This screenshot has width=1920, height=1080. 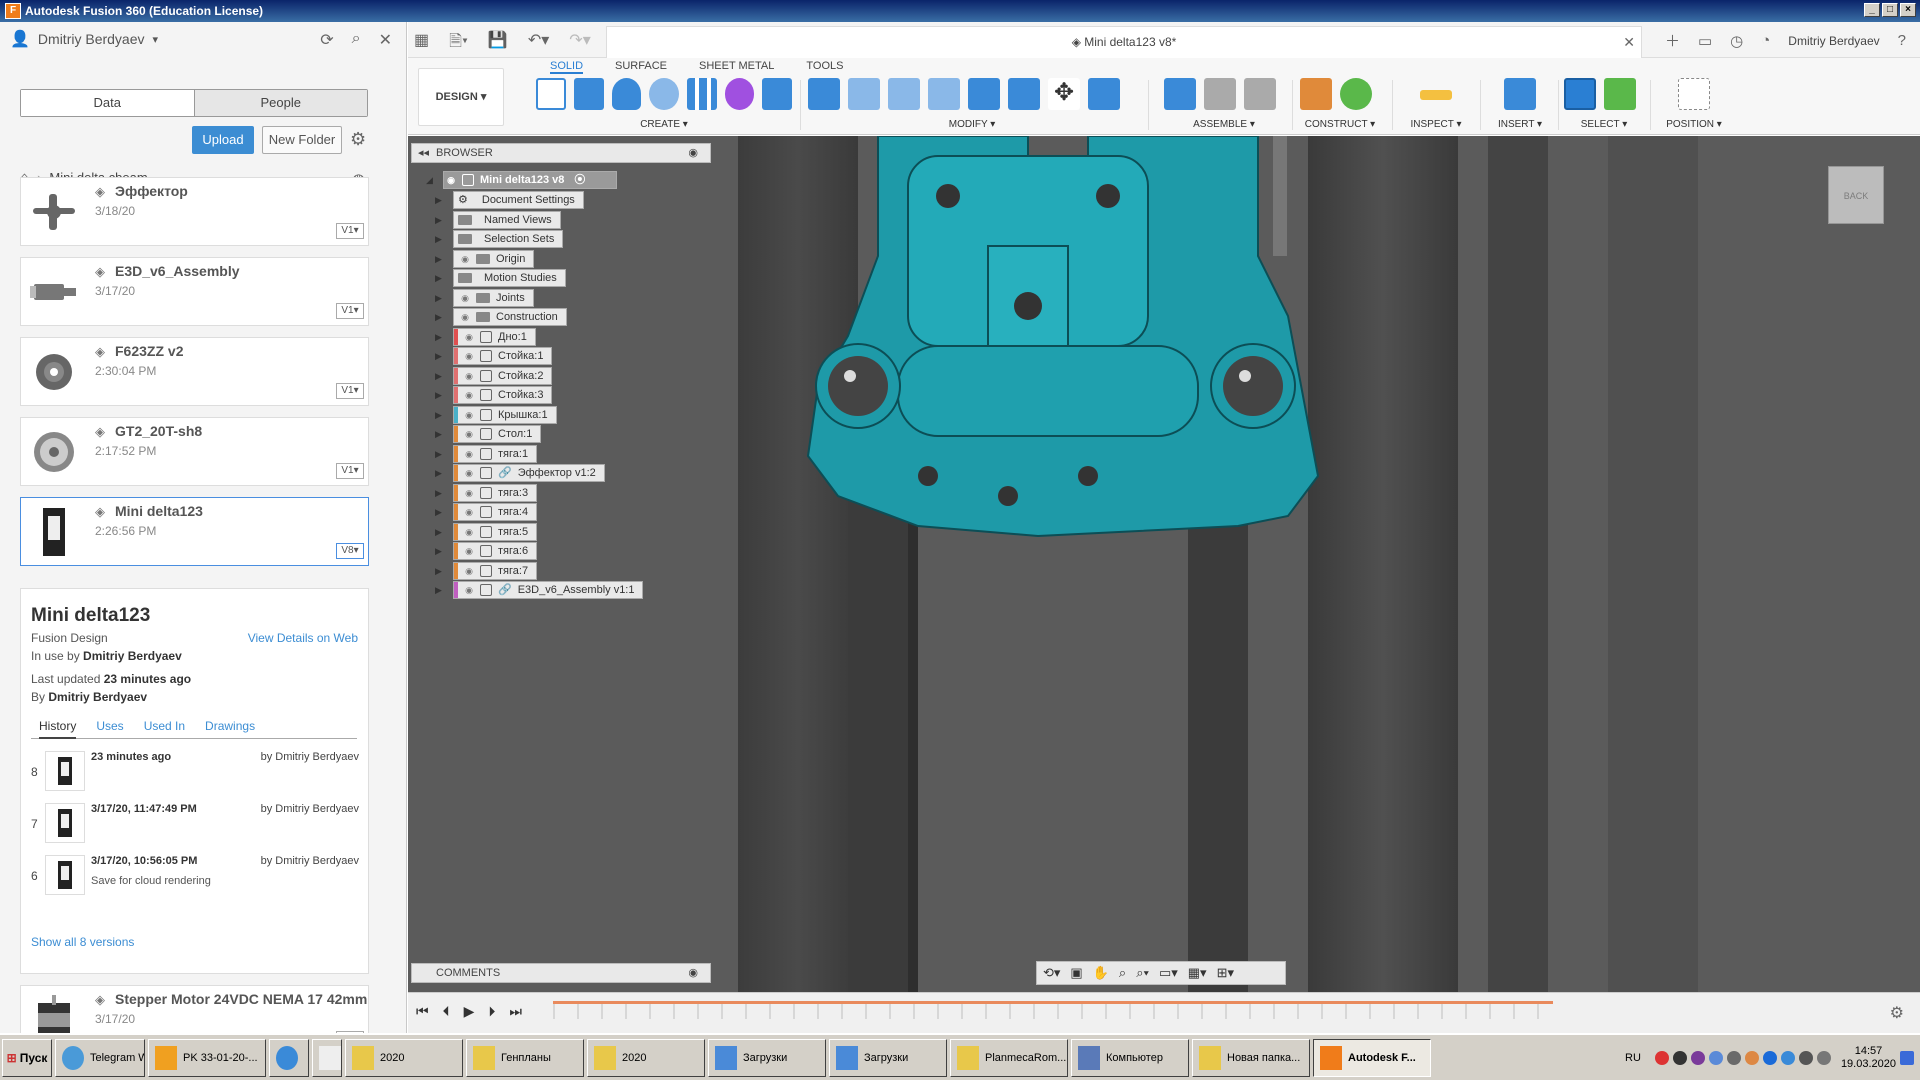 What do you see at coordinates (429, 180) in the screenshot?
I see `collapse-triangle-icon: ◢` at bounding box center [429, 180].